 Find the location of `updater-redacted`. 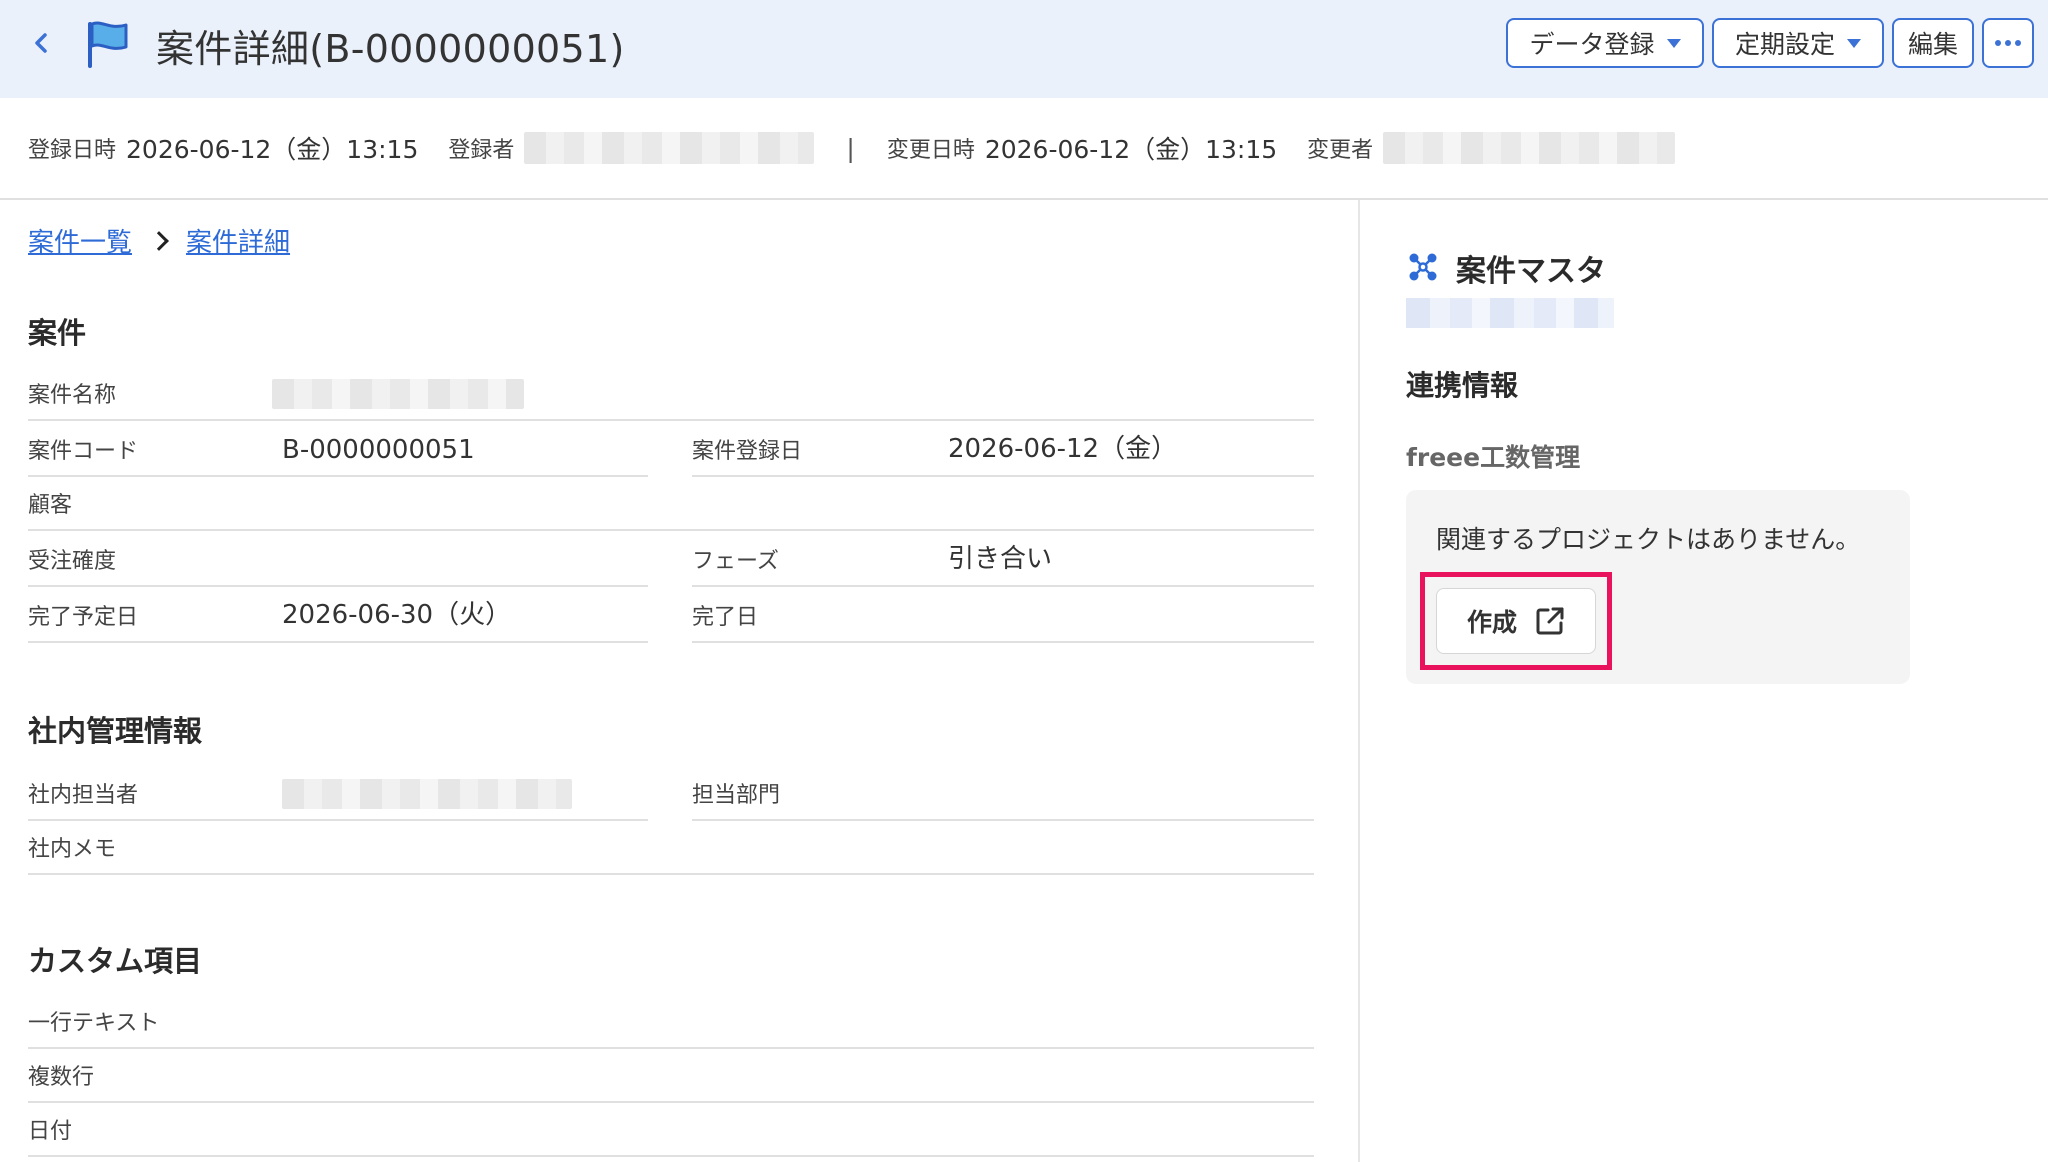

updater-redacted is located at coordinates (1529, 148).